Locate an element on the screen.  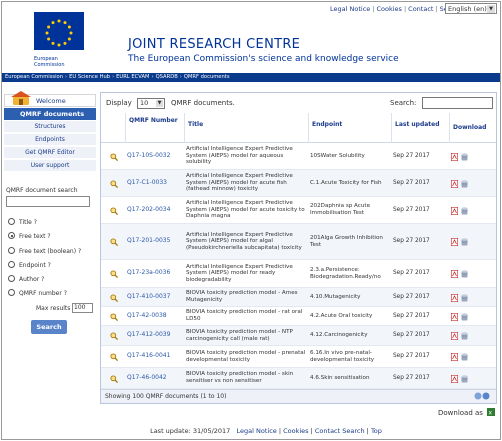
breadcrumb-item: QMRF documents is located at coordinates (206, 77).